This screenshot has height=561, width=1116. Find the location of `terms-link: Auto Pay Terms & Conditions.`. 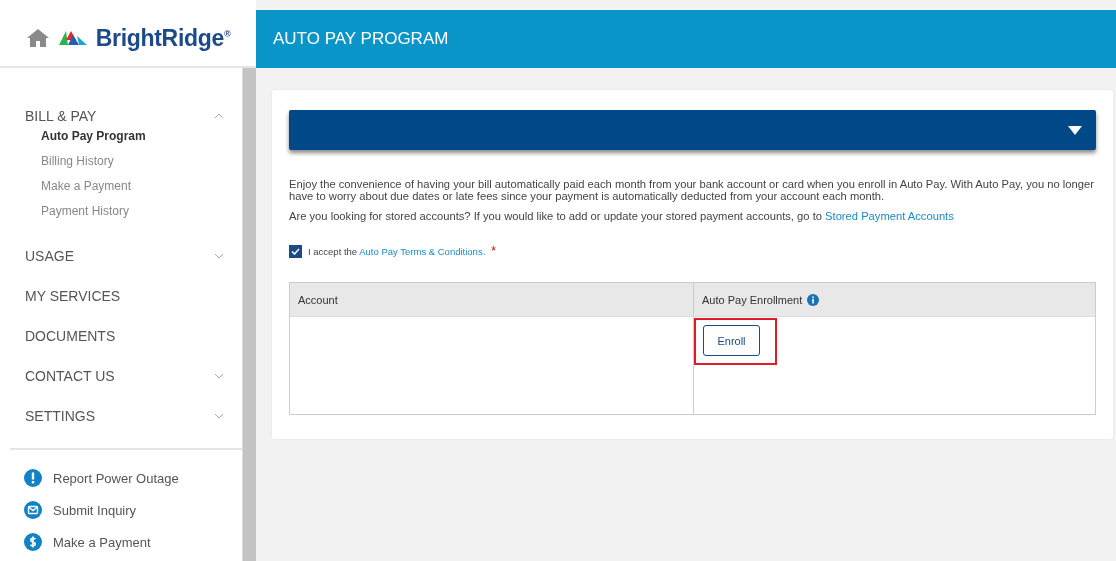

terms-link: Auto Pay Terms & Conditions. is located at coordinates (422, 251).